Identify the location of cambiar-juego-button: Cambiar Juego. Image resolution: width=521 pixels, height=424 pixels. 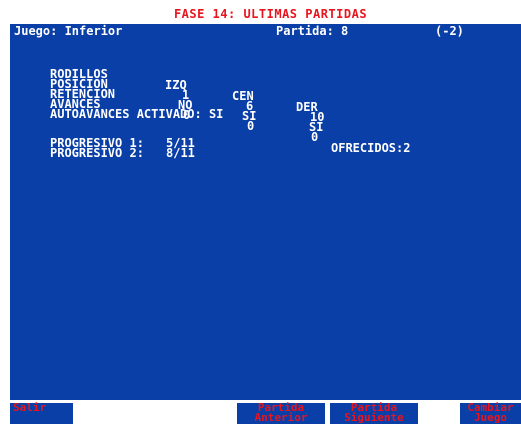
(490, 413).